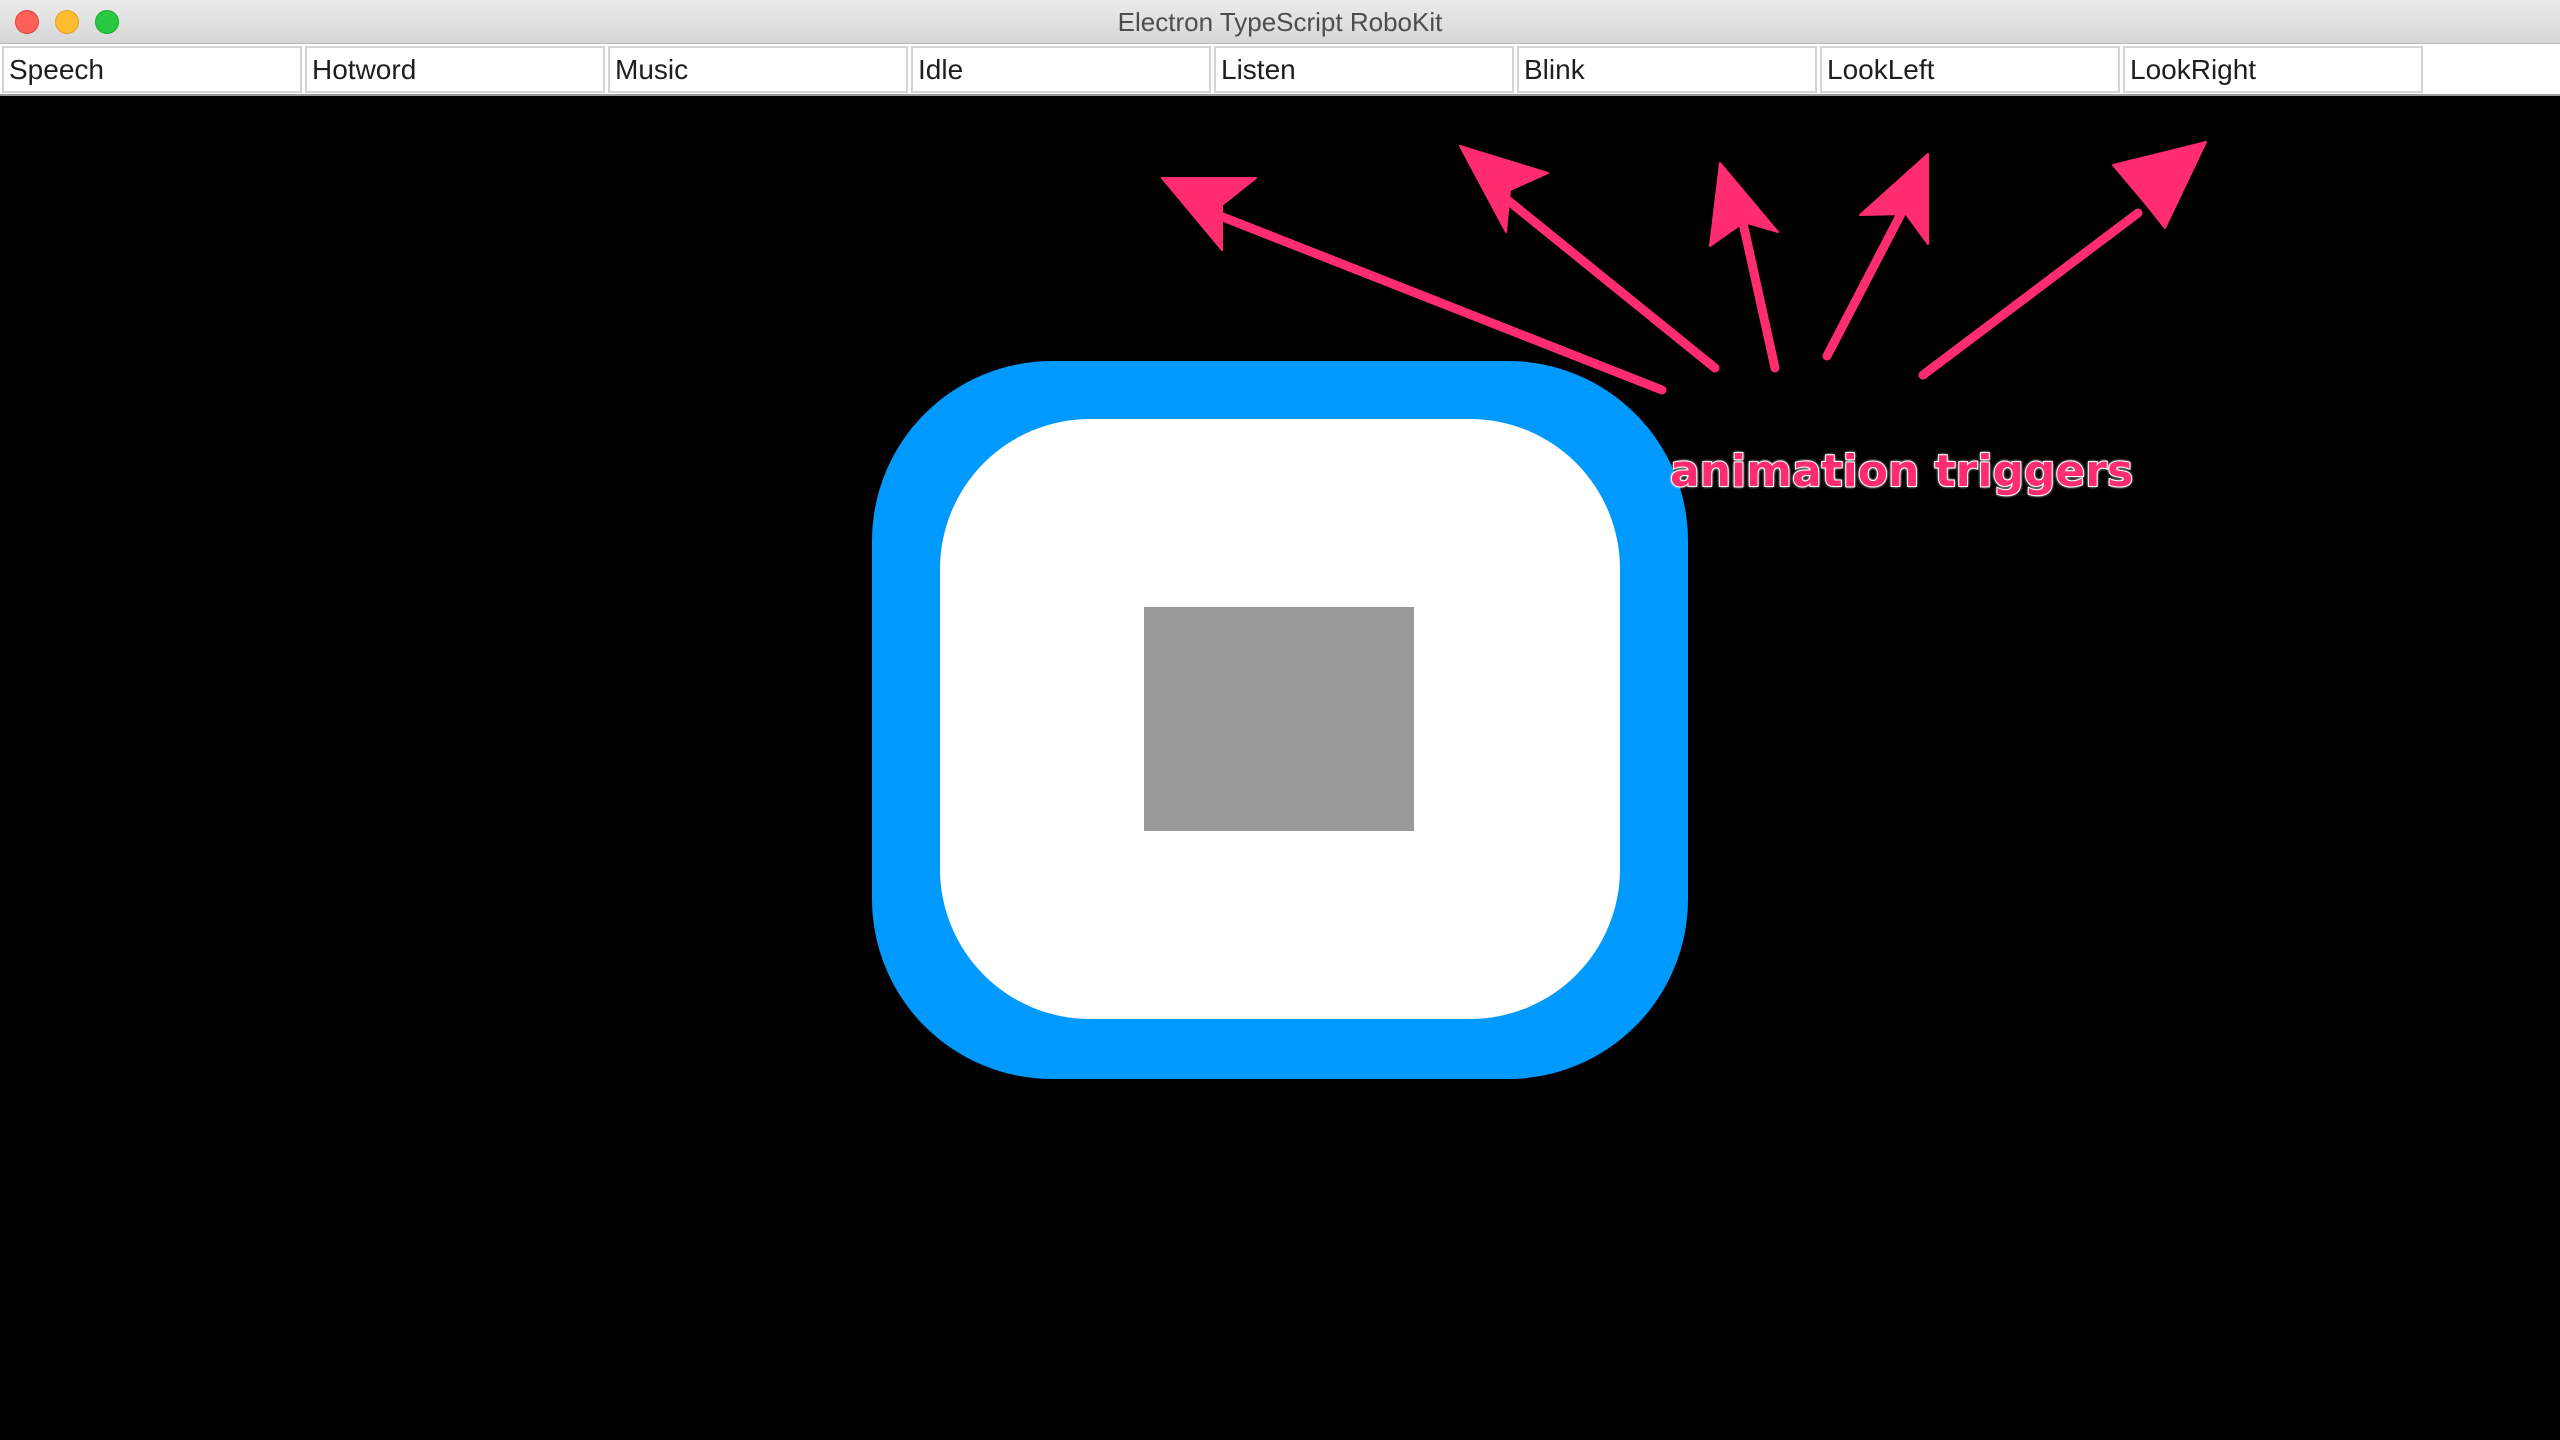  I want to click on annotation-label: animation triggers, so click(1901, 471).